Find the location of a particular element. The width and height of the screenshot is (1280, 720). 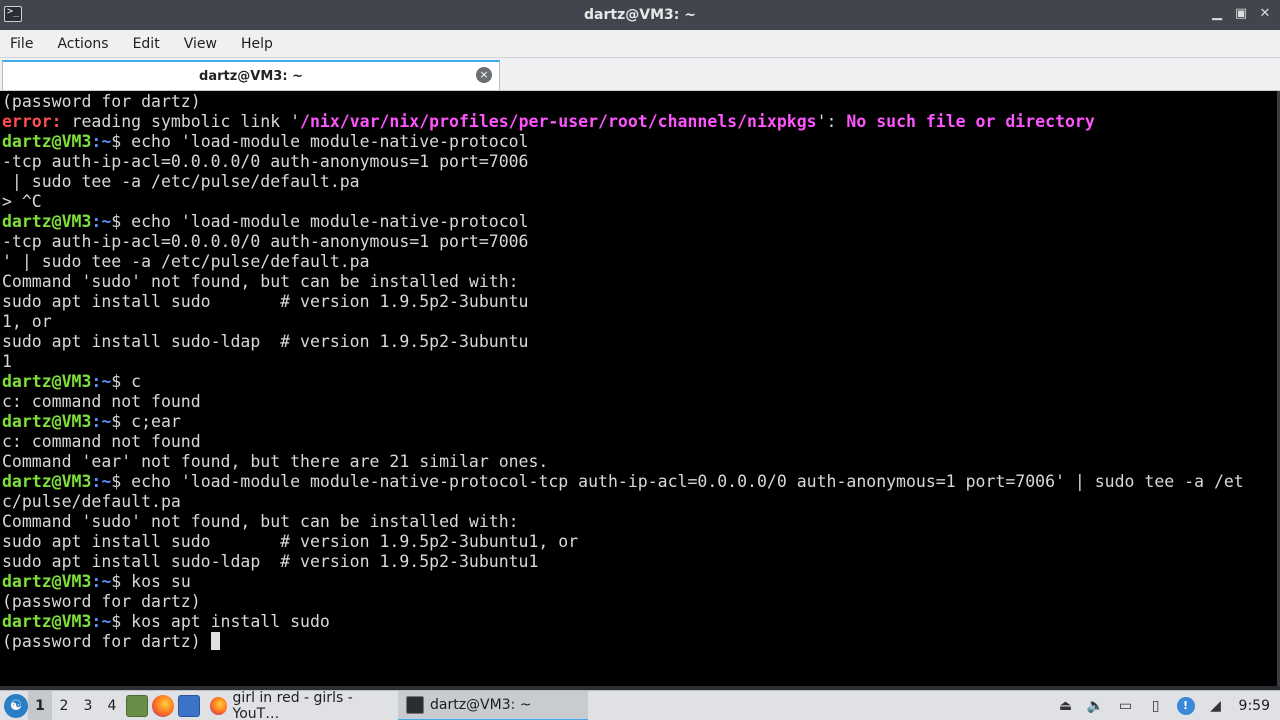

terminal-line: dartz@VM3:~$ c is located at coordinates (72, 381).